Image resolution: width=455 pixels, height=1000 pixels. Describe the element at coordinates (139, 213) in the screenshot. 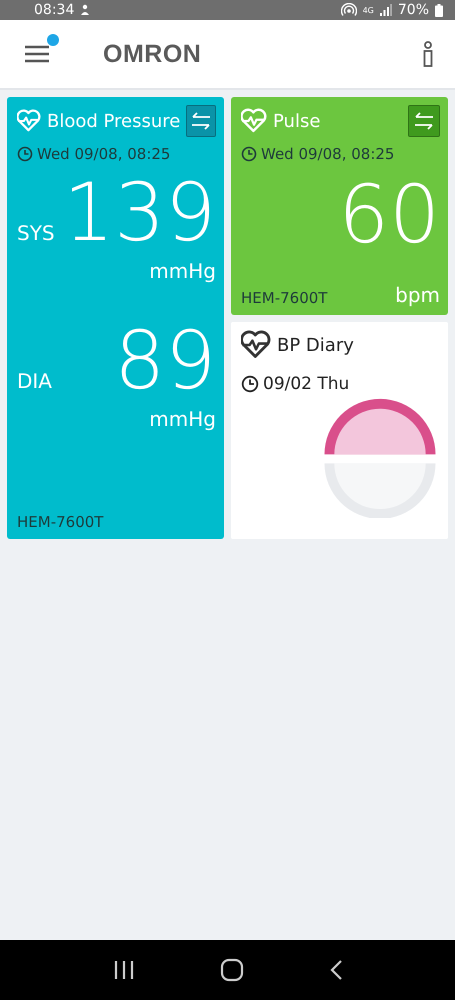

I see `reading-value: 139` at that location.